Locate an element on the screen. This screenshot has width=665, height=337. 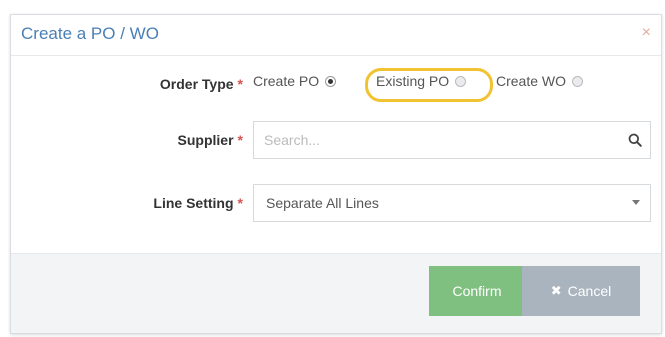
radio-create-wo: Create WO is located at coordinates (540, 81).